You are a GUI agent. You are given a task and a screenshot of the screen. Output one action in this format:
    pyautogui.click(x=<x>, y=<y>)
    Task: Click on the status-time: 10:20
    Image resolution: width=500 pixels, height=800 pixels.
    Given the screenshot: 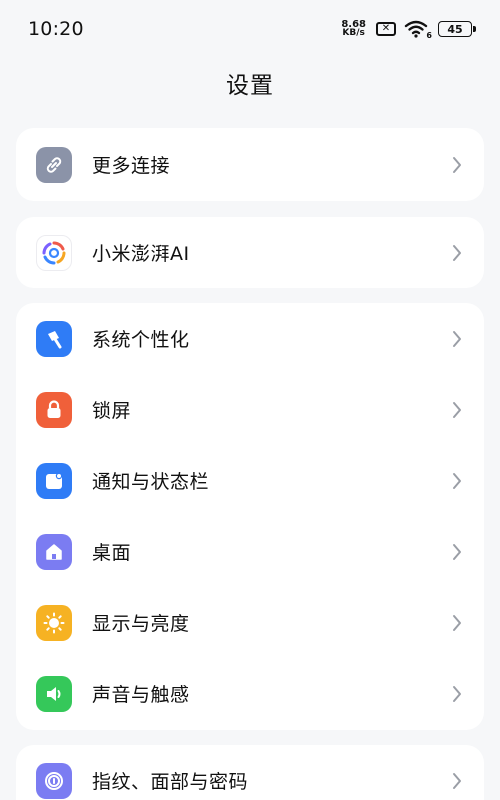 What is the action you would take?
    pyautogui.click(x=56, y=29)
    